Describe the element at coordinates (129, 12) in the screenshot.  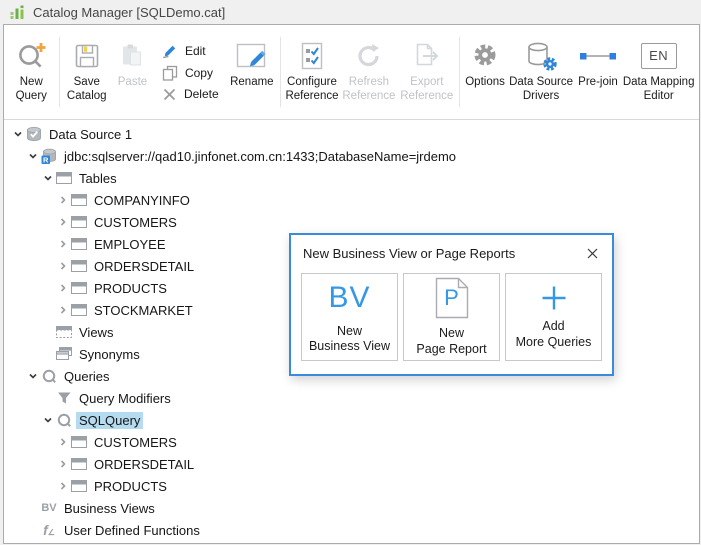
I see `window-title: Catalog Manager [SQLDemo.cat]` at that location.